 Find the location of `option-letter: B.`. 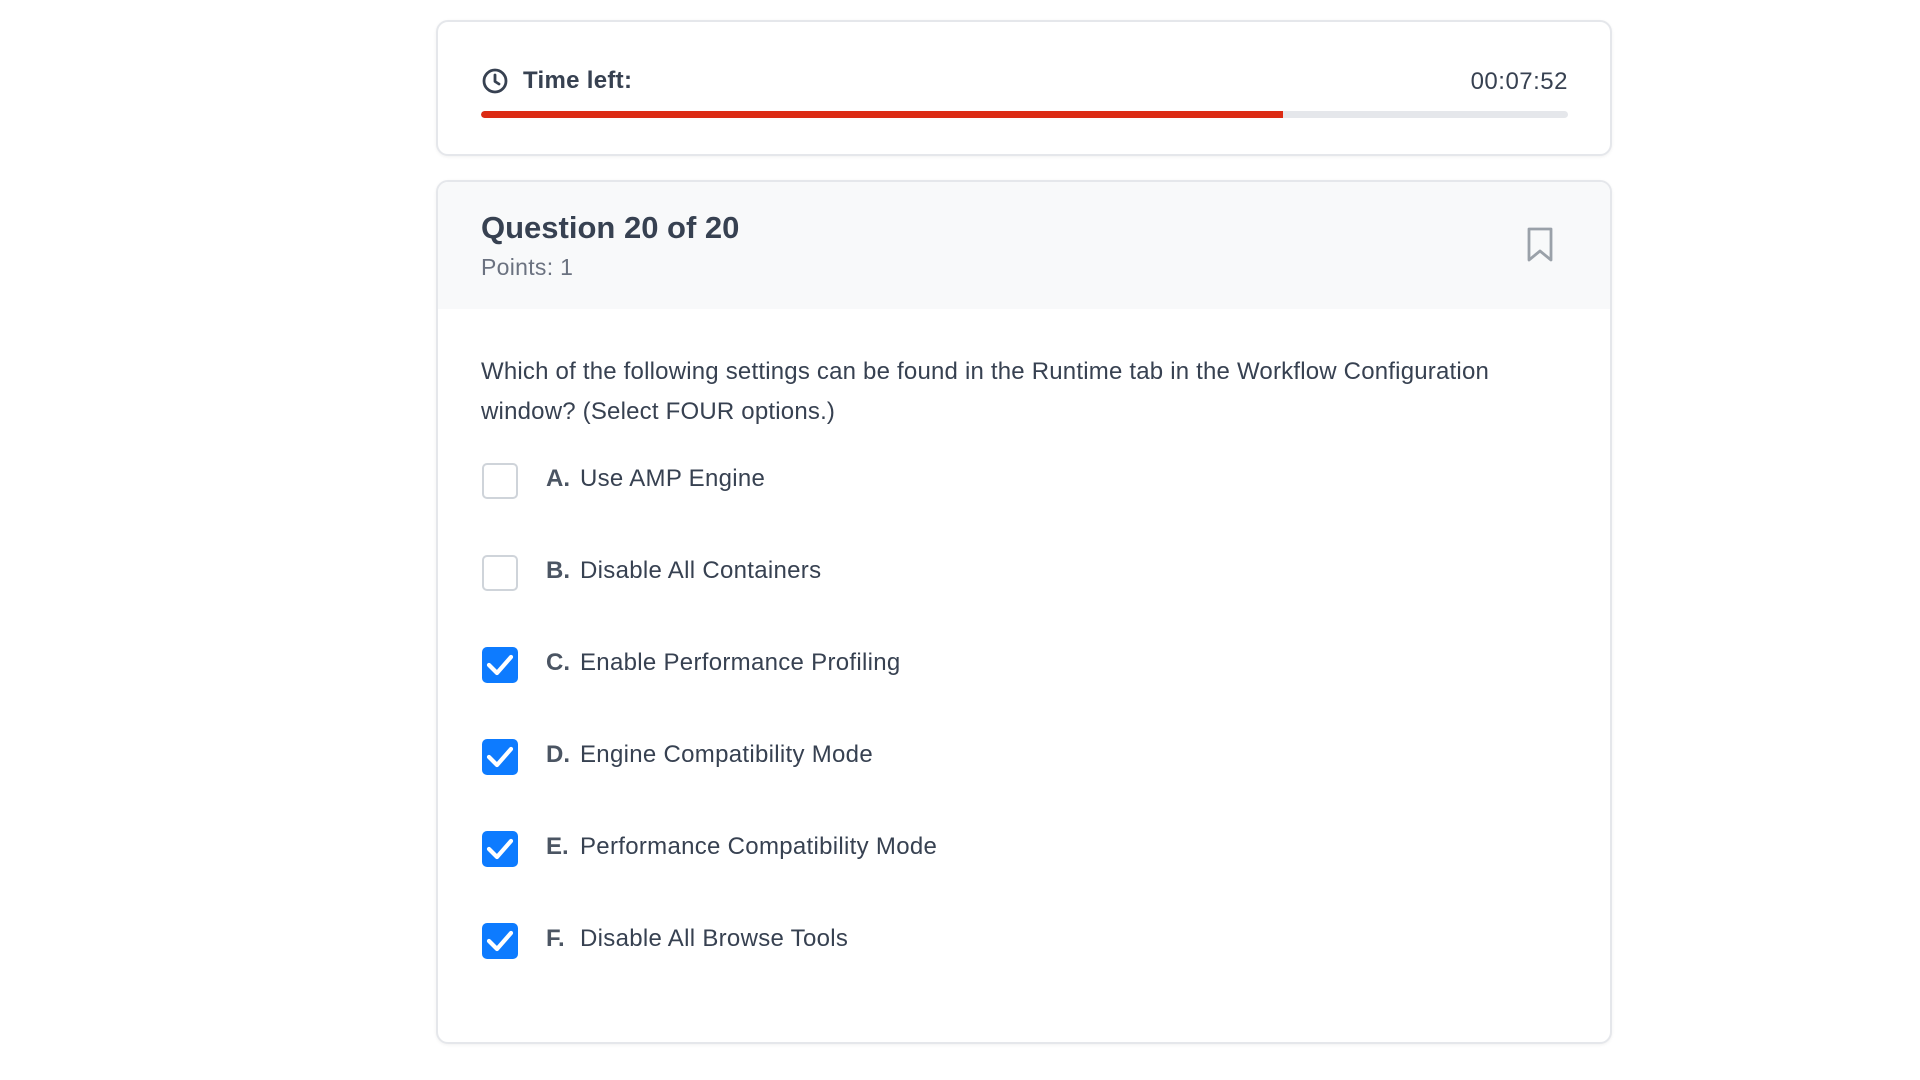

option-letter: B. is located at coordinates (558, 570).